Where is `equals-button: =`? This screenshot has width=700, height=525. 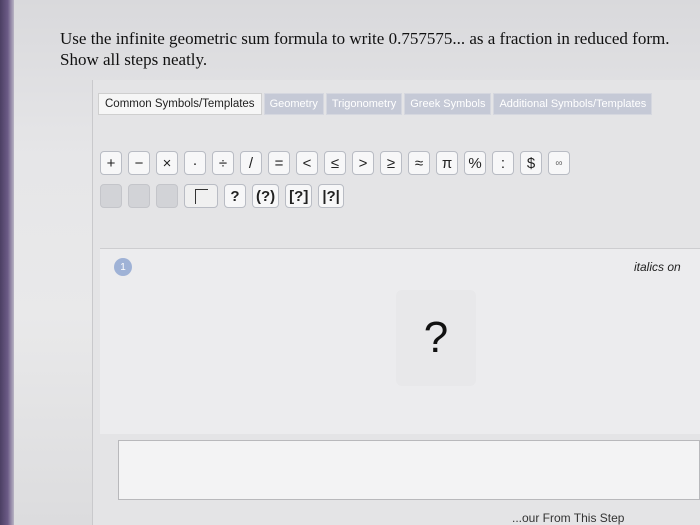 equals-button: = is located at coordinates (279, 163).